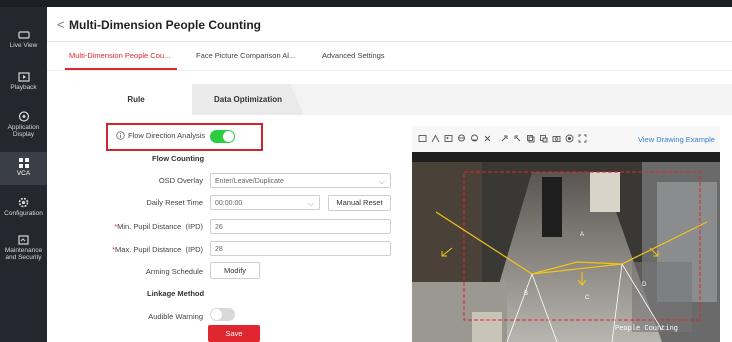 The width and height of the screenshot is (732, 342). Describe the element at coordinates (300, 180) in the screenshot. I see `osd-overlay-select: Enter/Leave/Duplicate ⌵` at that location.